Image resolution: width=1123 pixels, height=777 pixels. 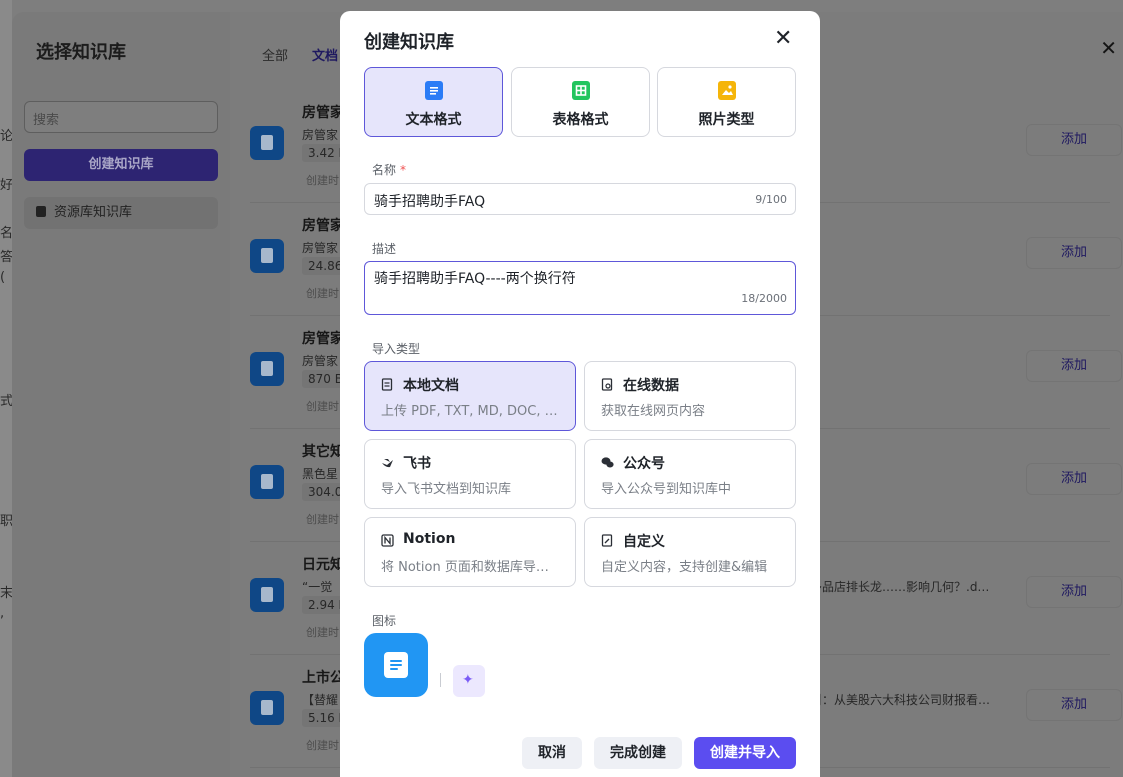 I want to click on sidebar-item-resource-library: 资源库知识库, so click(x=121, y=213).